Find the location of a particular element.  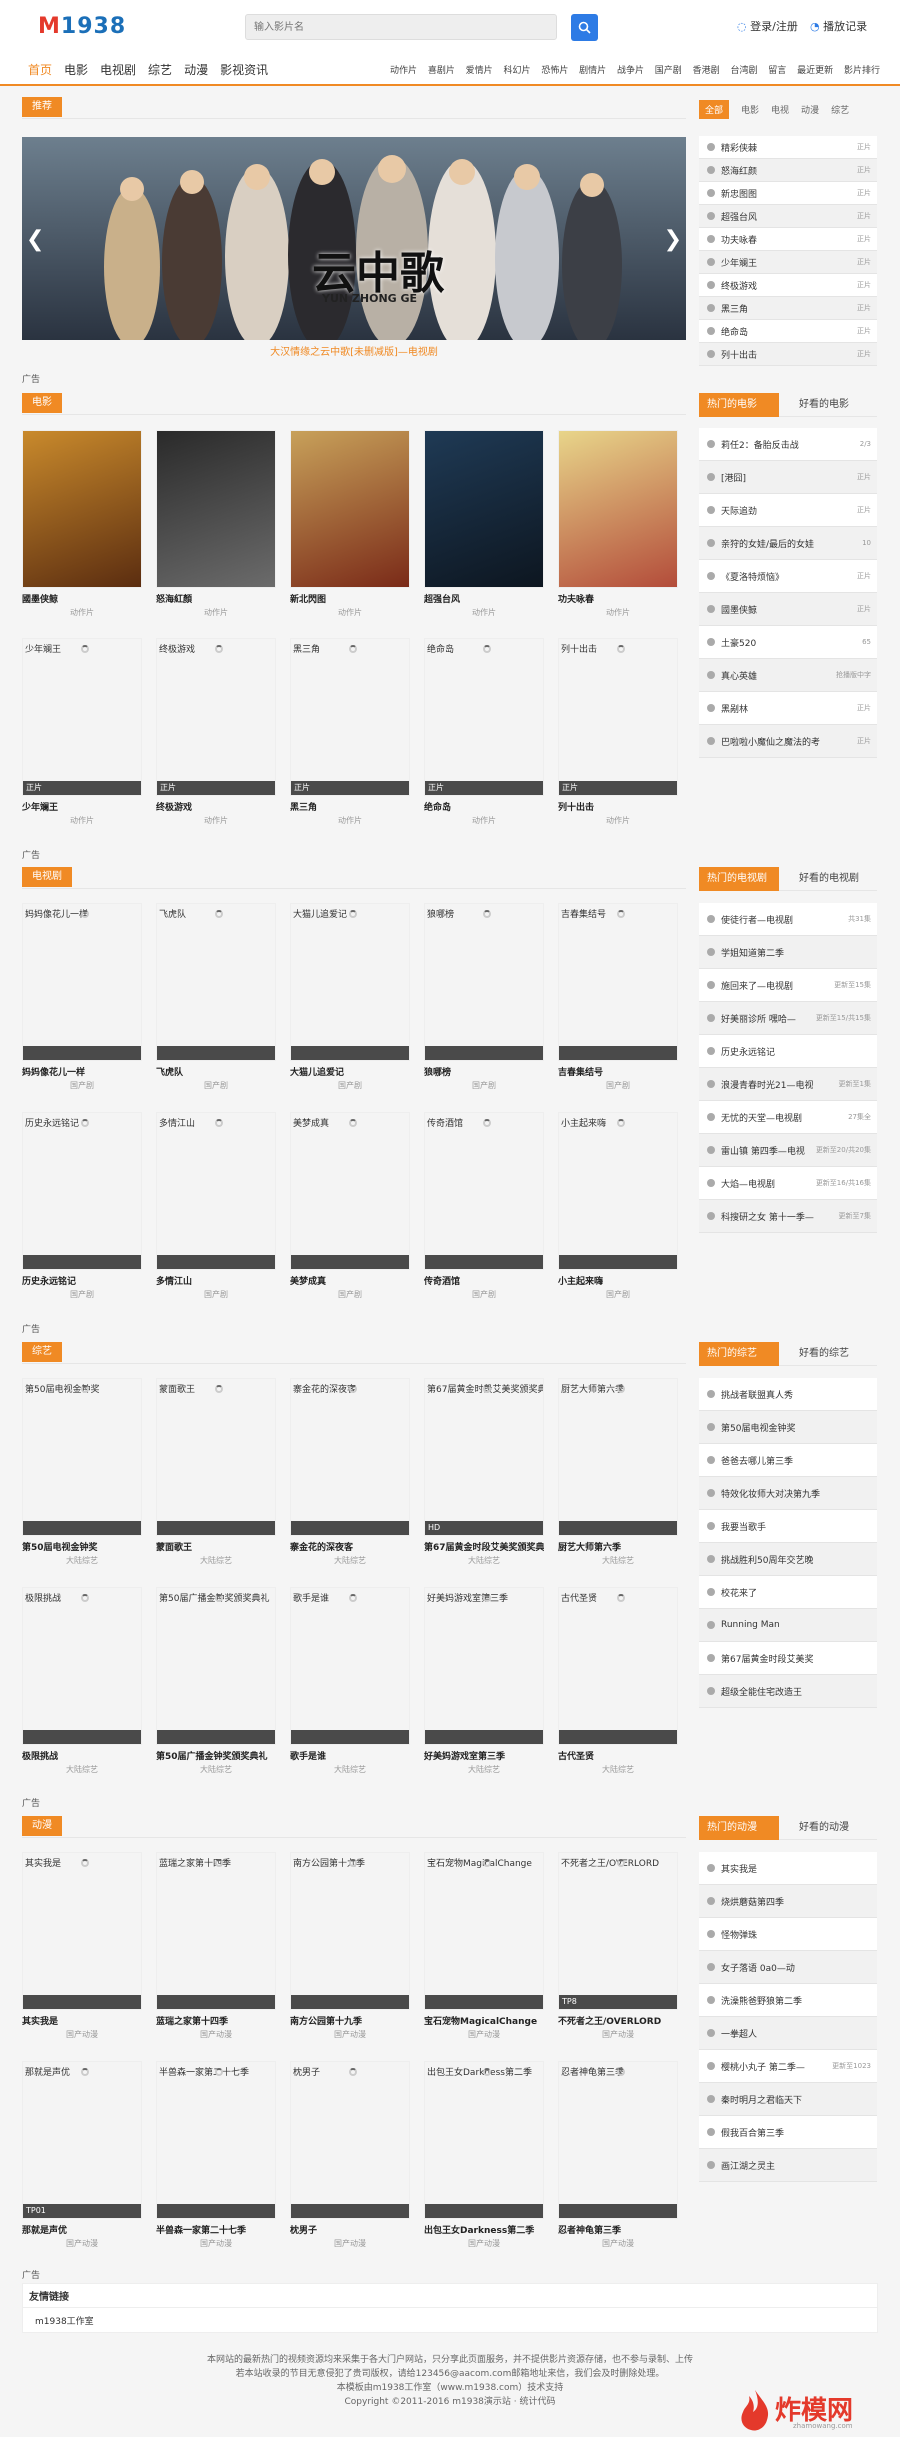

video-title: 少年斓王 is located at coordinates (82, 806).